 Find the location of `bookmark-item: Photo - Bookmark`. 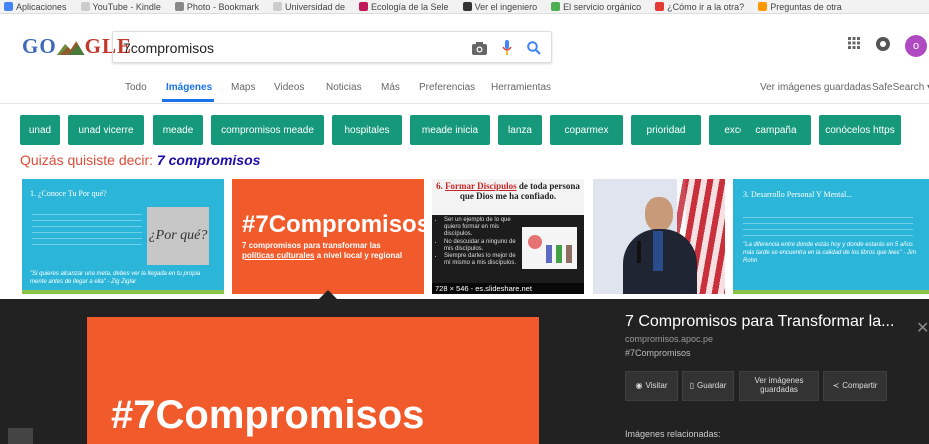

bookmark-item: Photo - Bookmark is located at coordinates (216, 7).